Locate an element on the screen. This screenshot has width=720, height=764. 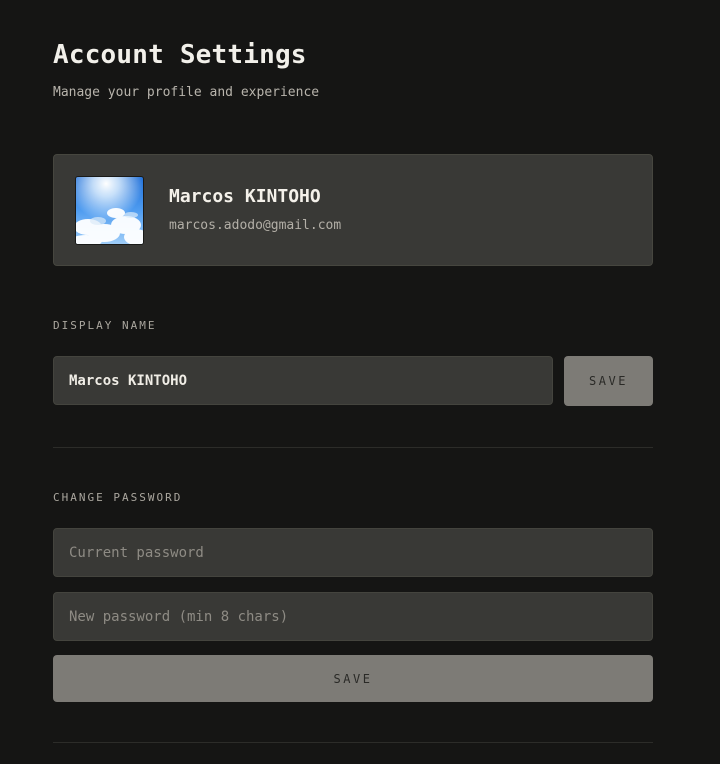
new-password-input is located at coordinates (353, 616).